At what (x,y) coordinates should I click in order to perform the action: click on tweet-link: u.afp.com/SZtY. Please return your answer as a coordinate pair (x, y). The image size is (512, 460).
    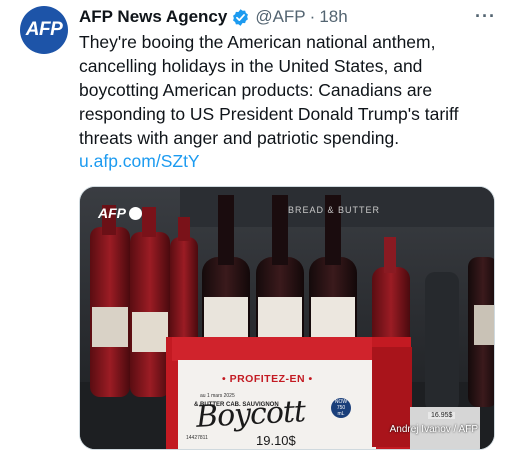
    Looking at the image, I should click on (139, 161).